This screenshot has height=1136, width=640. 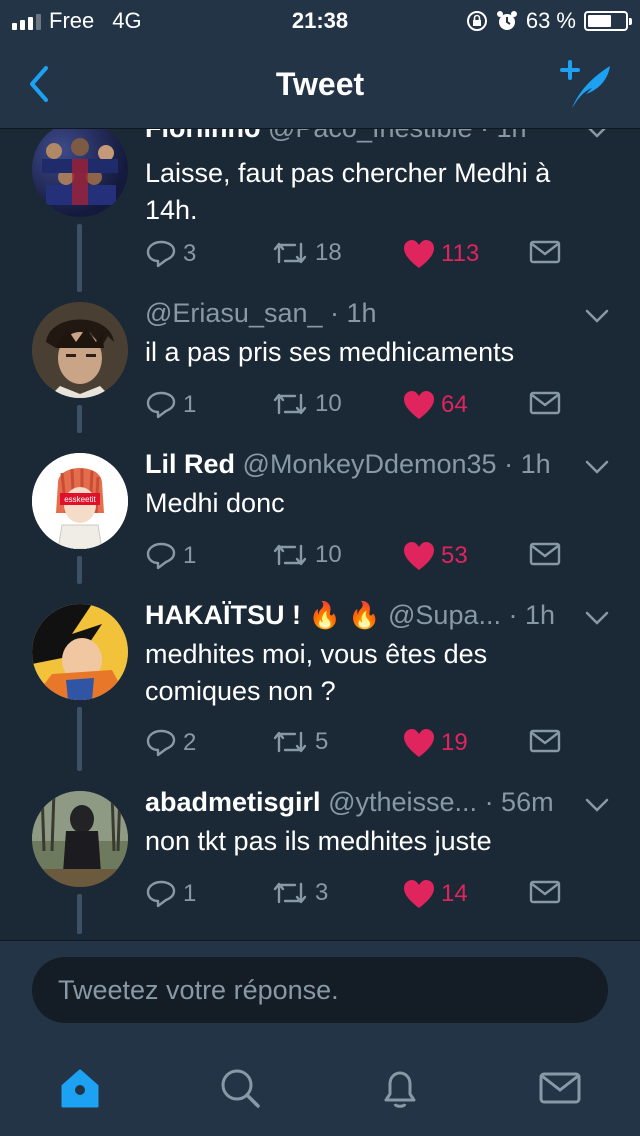 I want to click on reply-composer, so click(x=320, y=990).